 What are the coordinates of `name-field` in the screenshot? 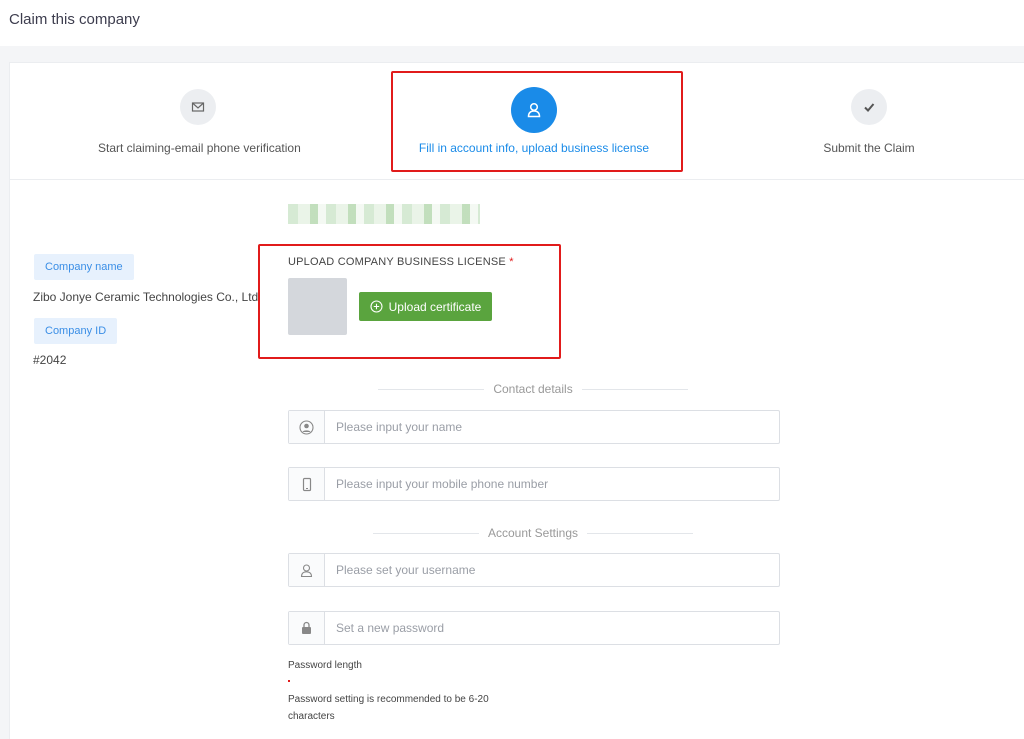 It's located at (534, 427).